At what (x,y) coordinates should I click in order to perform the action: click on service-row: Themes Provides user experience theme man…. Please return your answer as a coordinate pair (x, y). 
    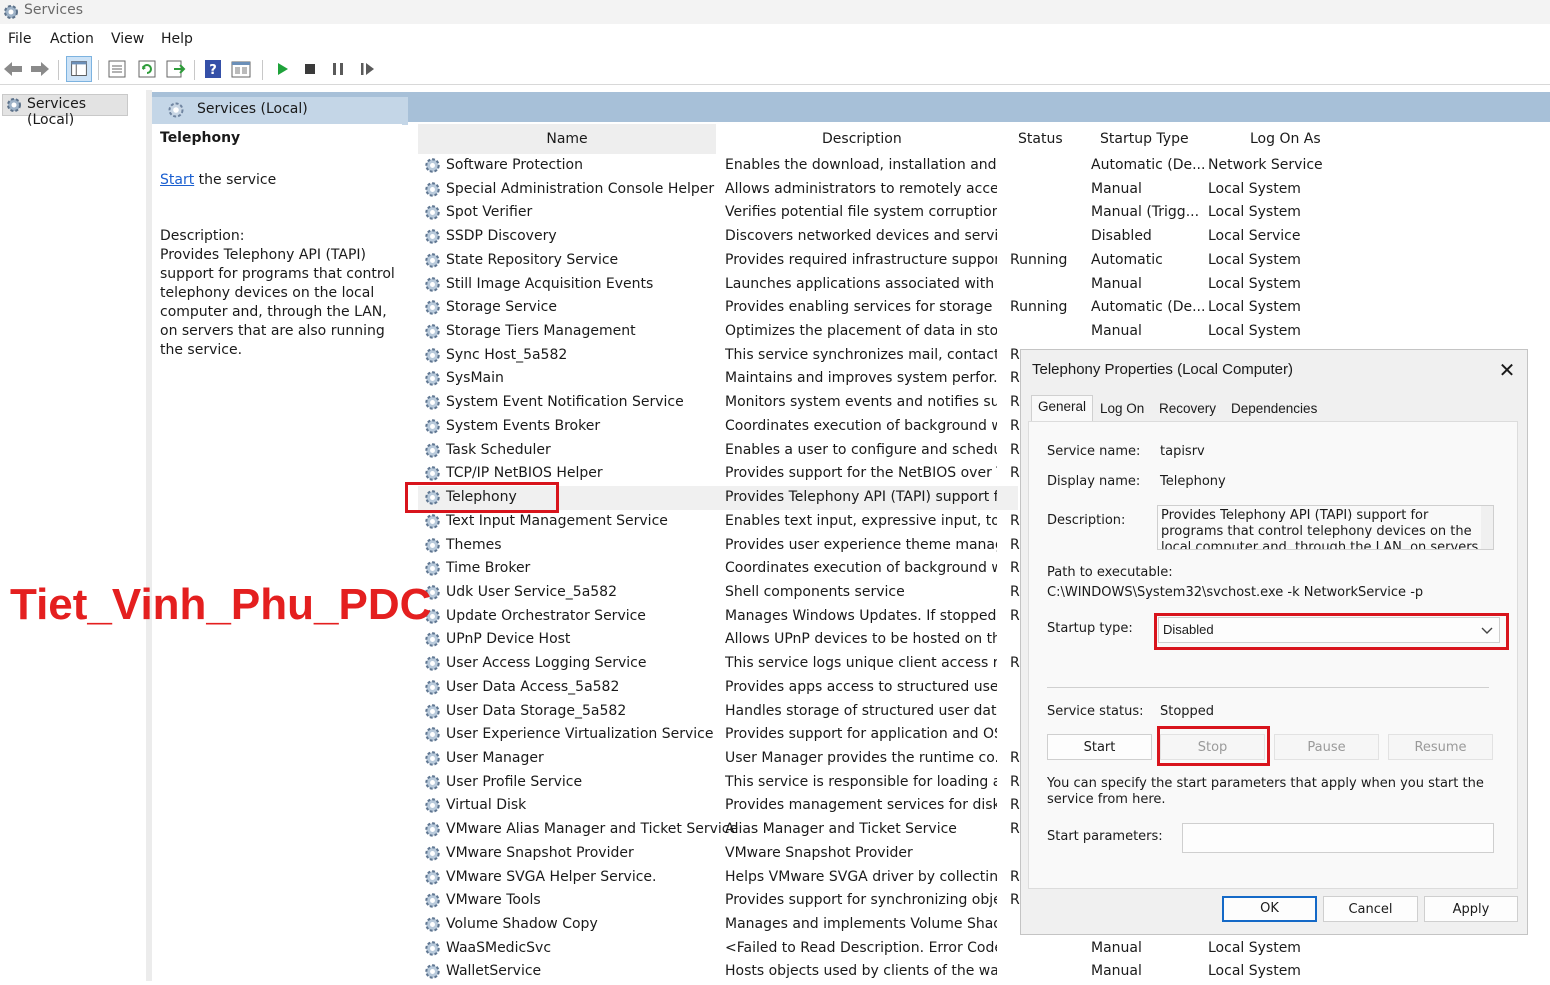
    Looking at the image, I should click on (719, 546).